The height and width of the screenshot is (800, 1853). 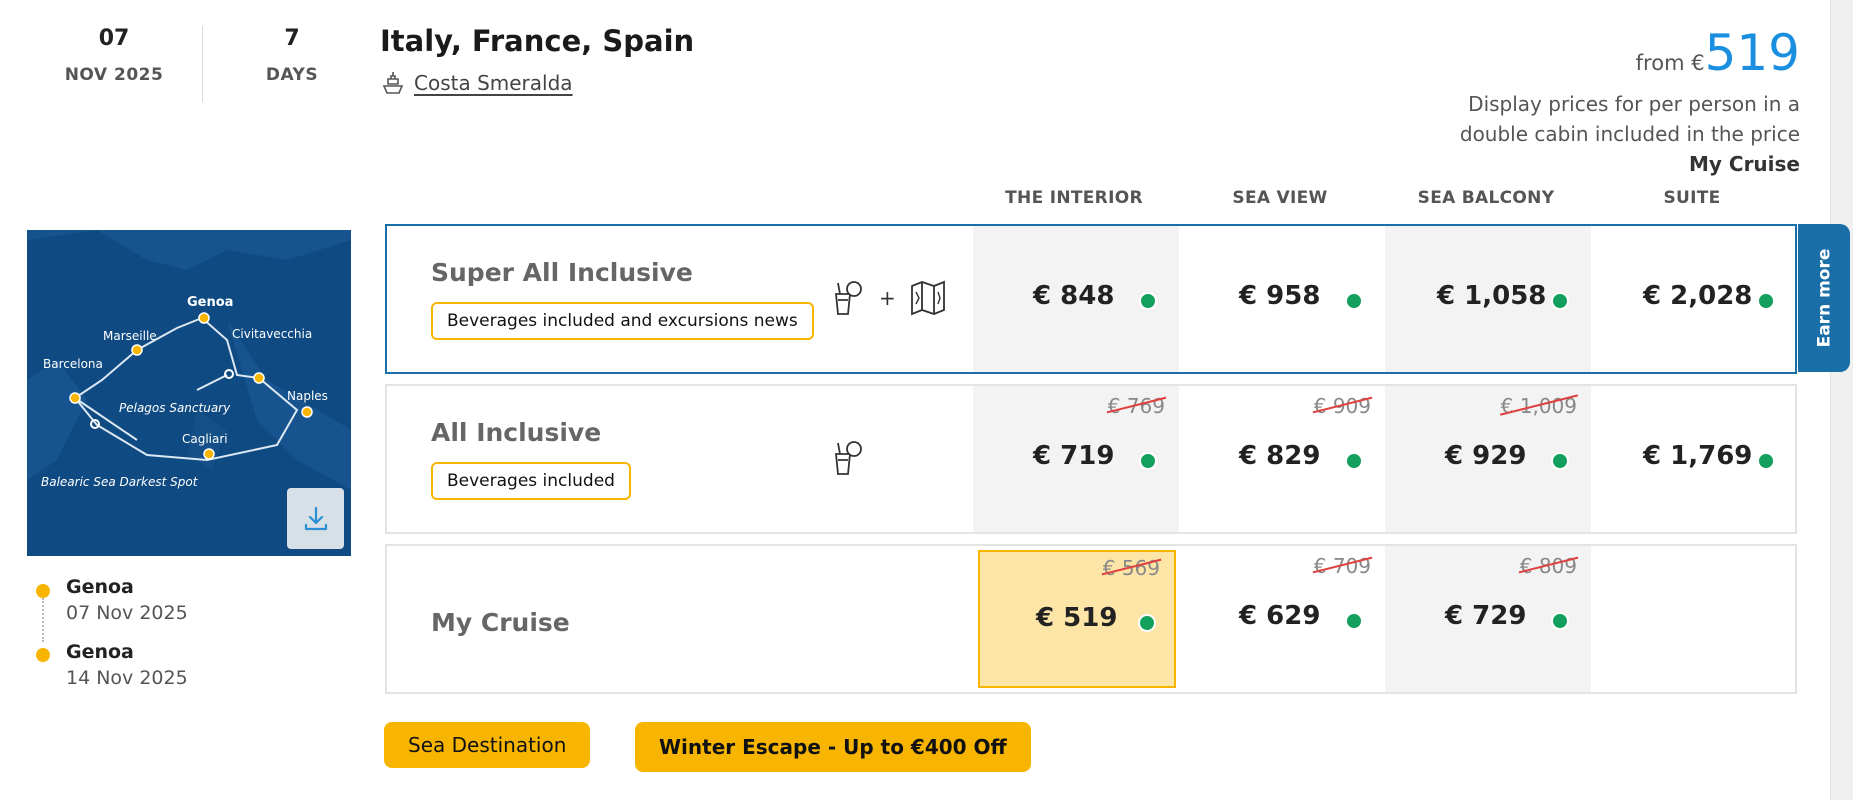 What do you see at coordinates (292, 38) in the screenshot?
I see `duration-count: 7` at bounding box center [292, 38].